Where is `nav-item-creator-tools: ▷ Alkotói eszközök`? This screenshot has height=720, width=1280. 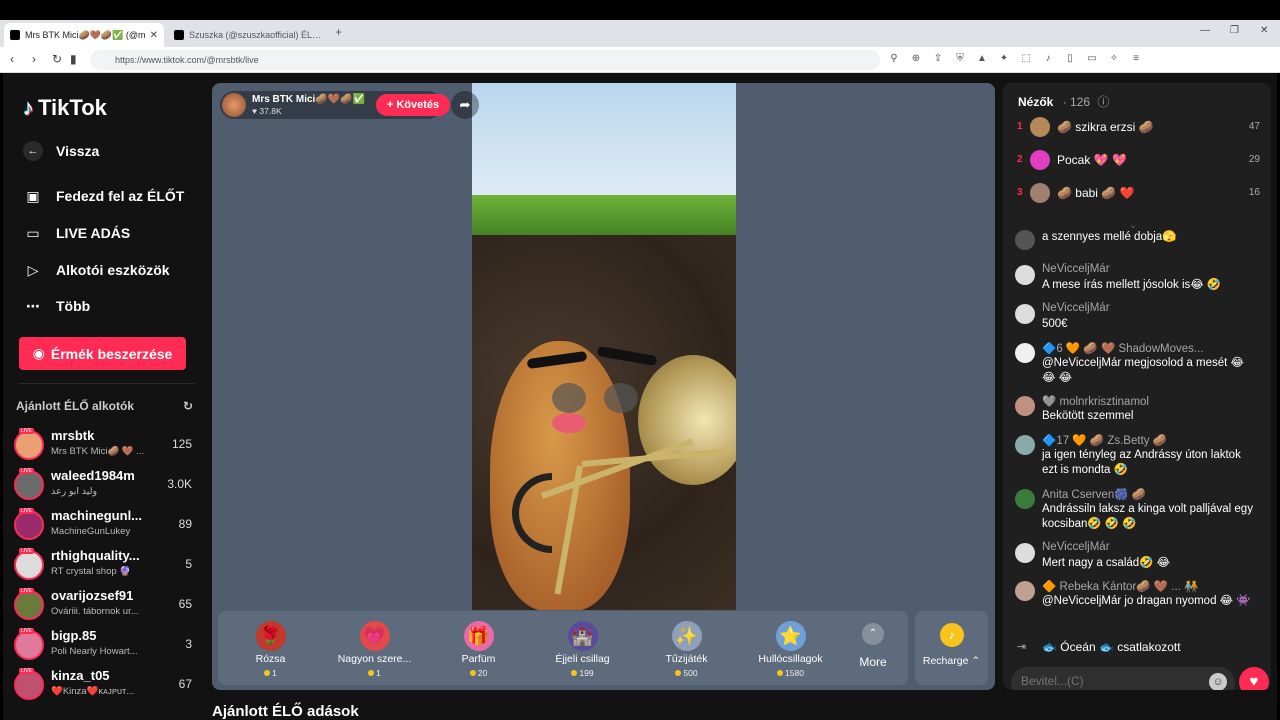 nav-item-creator-tools: ▷ Alkotói eszközök is located at coordinates (96, 270).